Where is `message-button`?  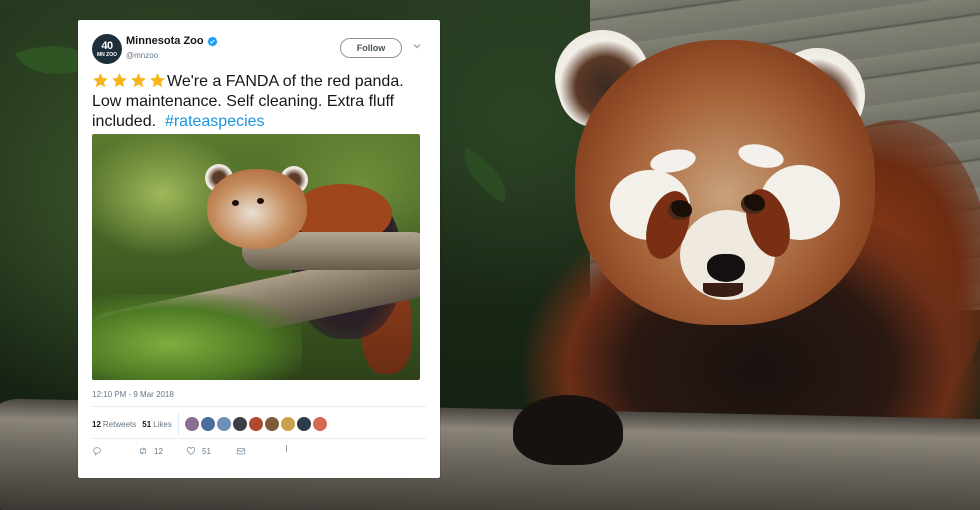
message-button is located at coordinates (241, 451).